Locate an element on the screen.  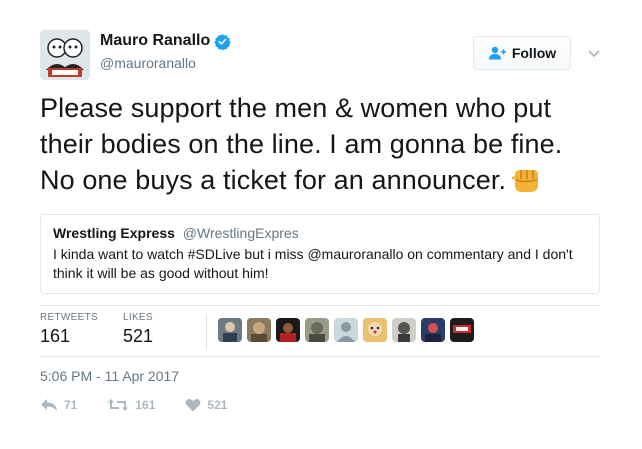
reply-count: 71 is located at coordinates (71, 405).